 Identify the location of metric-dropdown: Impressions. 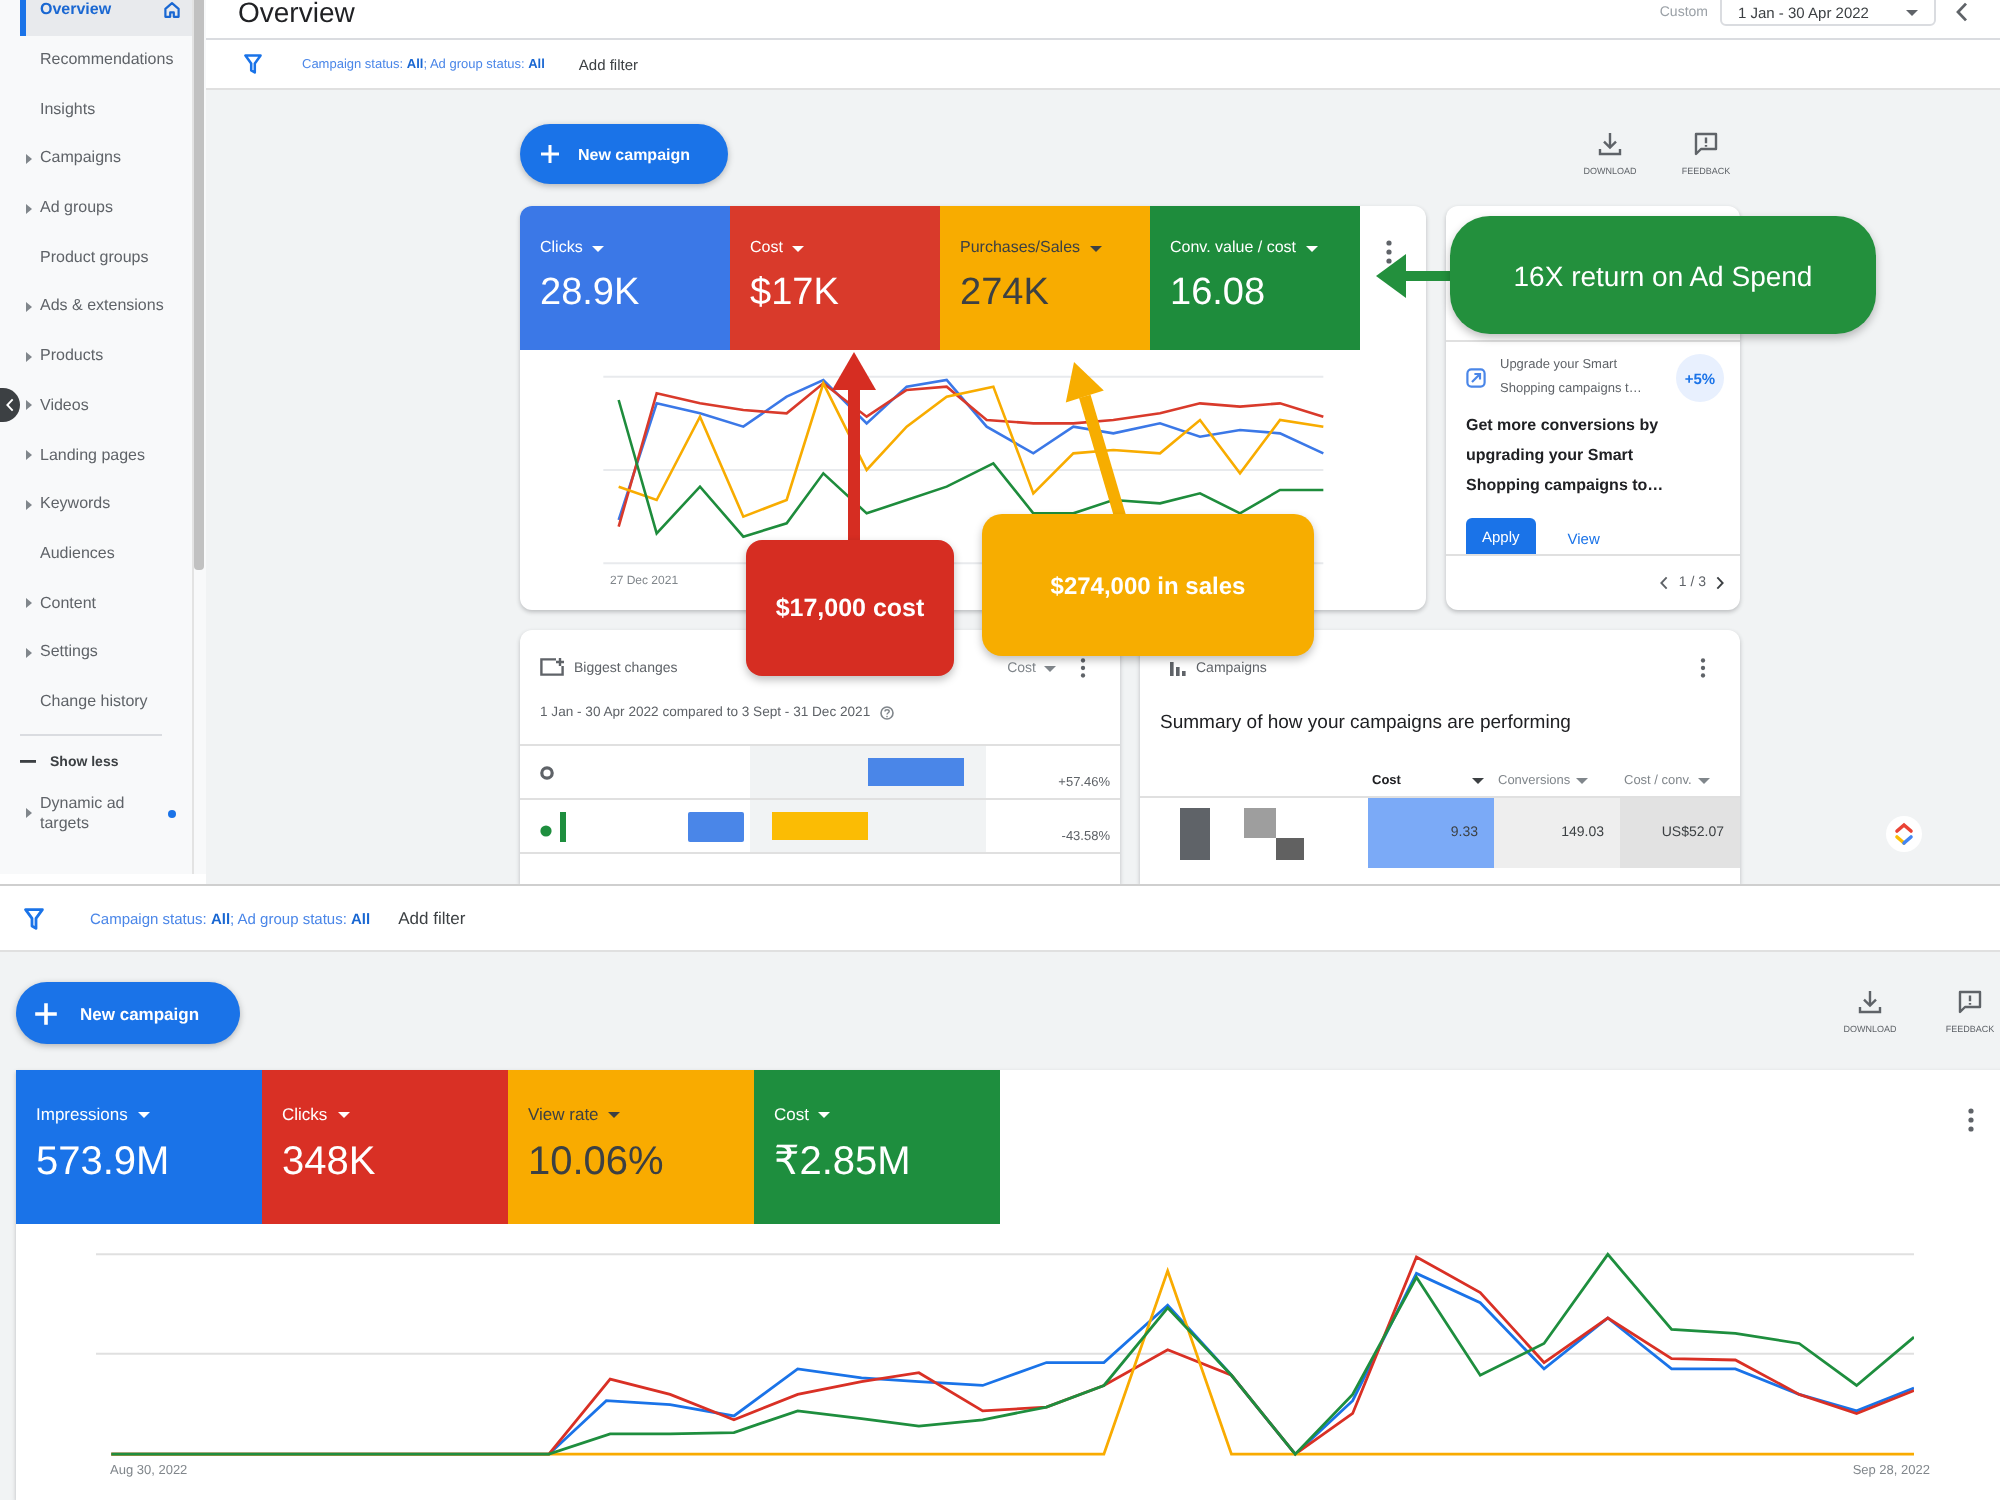
(93, 1114).